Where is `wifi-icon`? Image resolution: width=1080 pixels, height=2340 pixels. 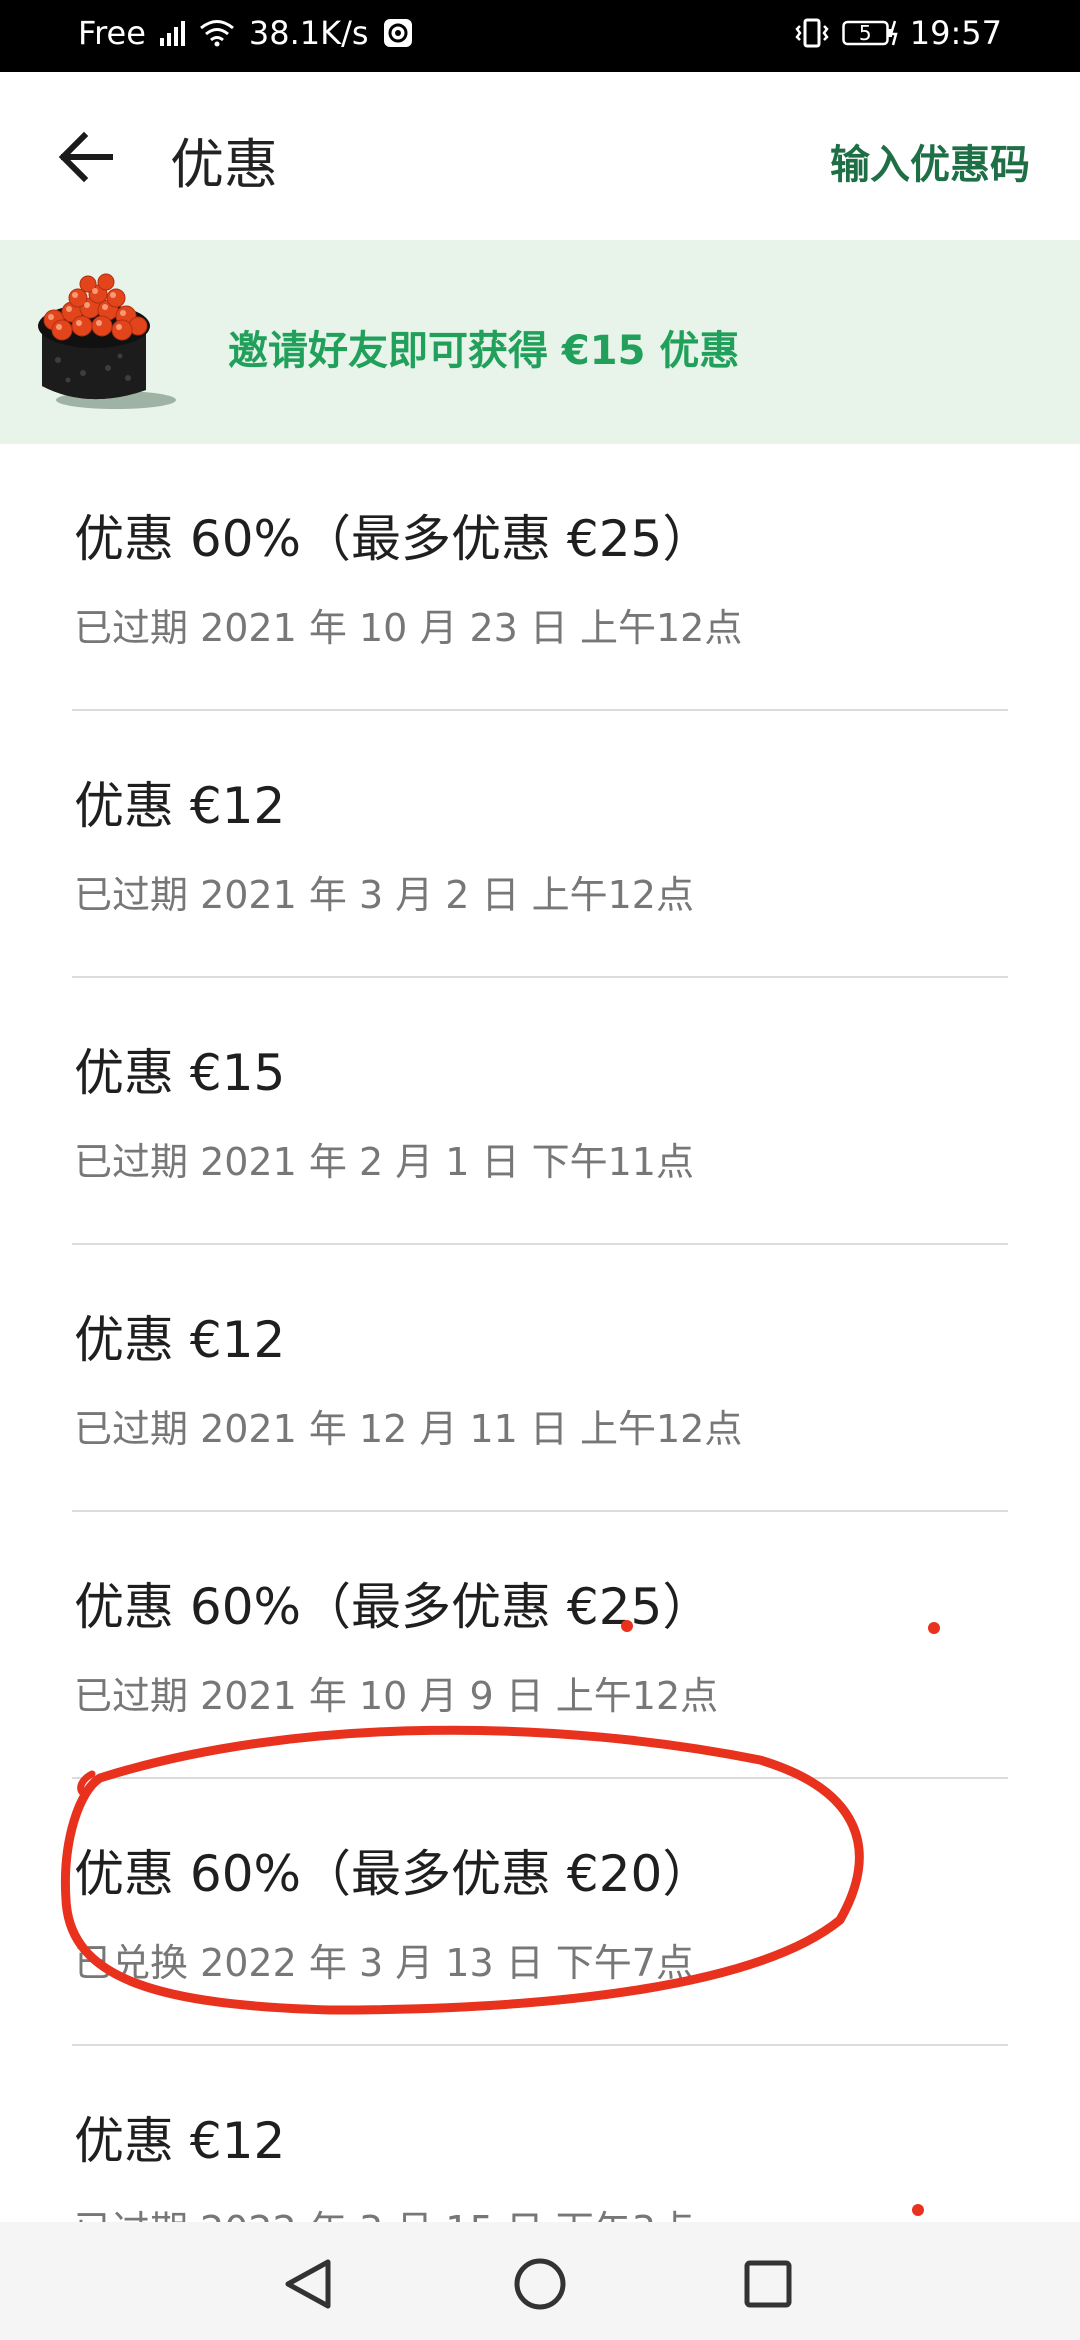 wifi-icon is located at coordinates (217, 33).